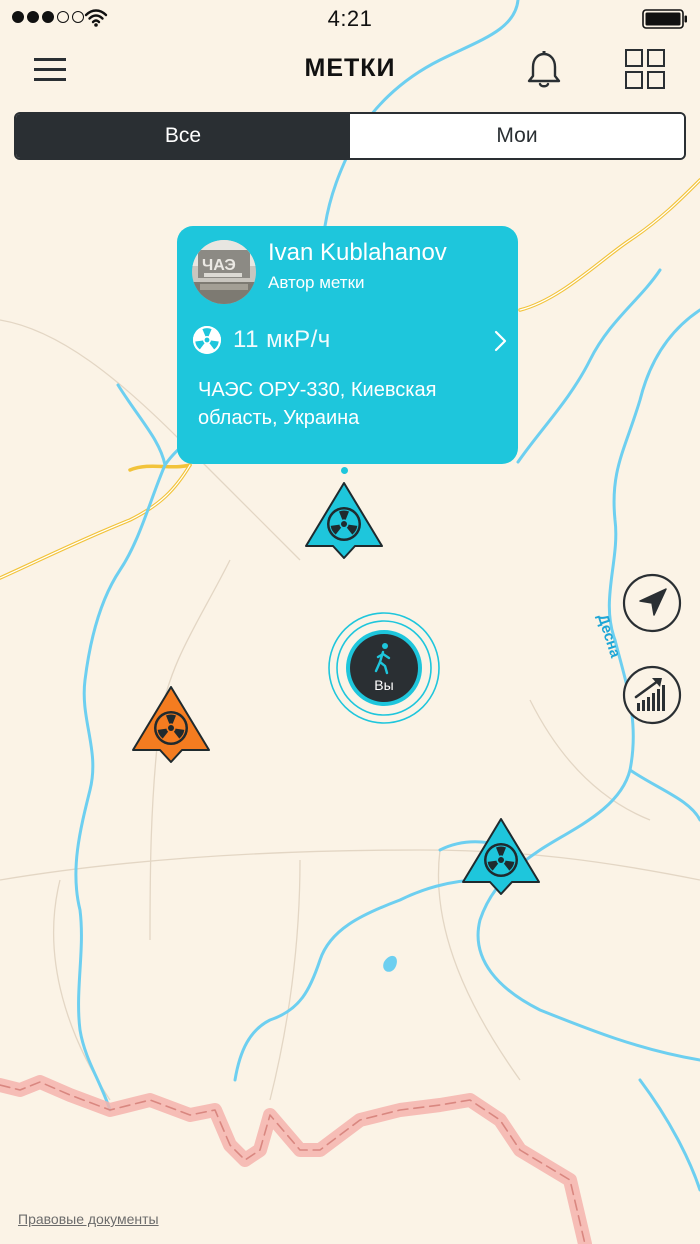  What do you see at coordinates (219, 265) in the screenshot?
I see `svg-text: ЧАЭ` at bounding box center [219, 265].